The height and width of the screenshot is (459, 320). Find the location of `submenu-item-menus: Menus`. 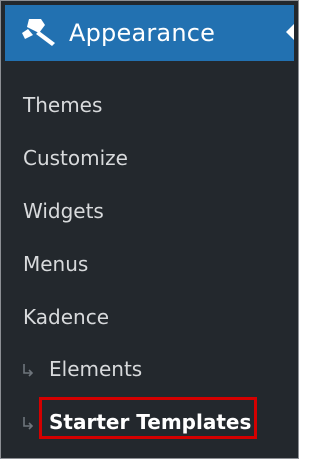

submenu-item-menus: Menus is located at coordinates (149, 264).